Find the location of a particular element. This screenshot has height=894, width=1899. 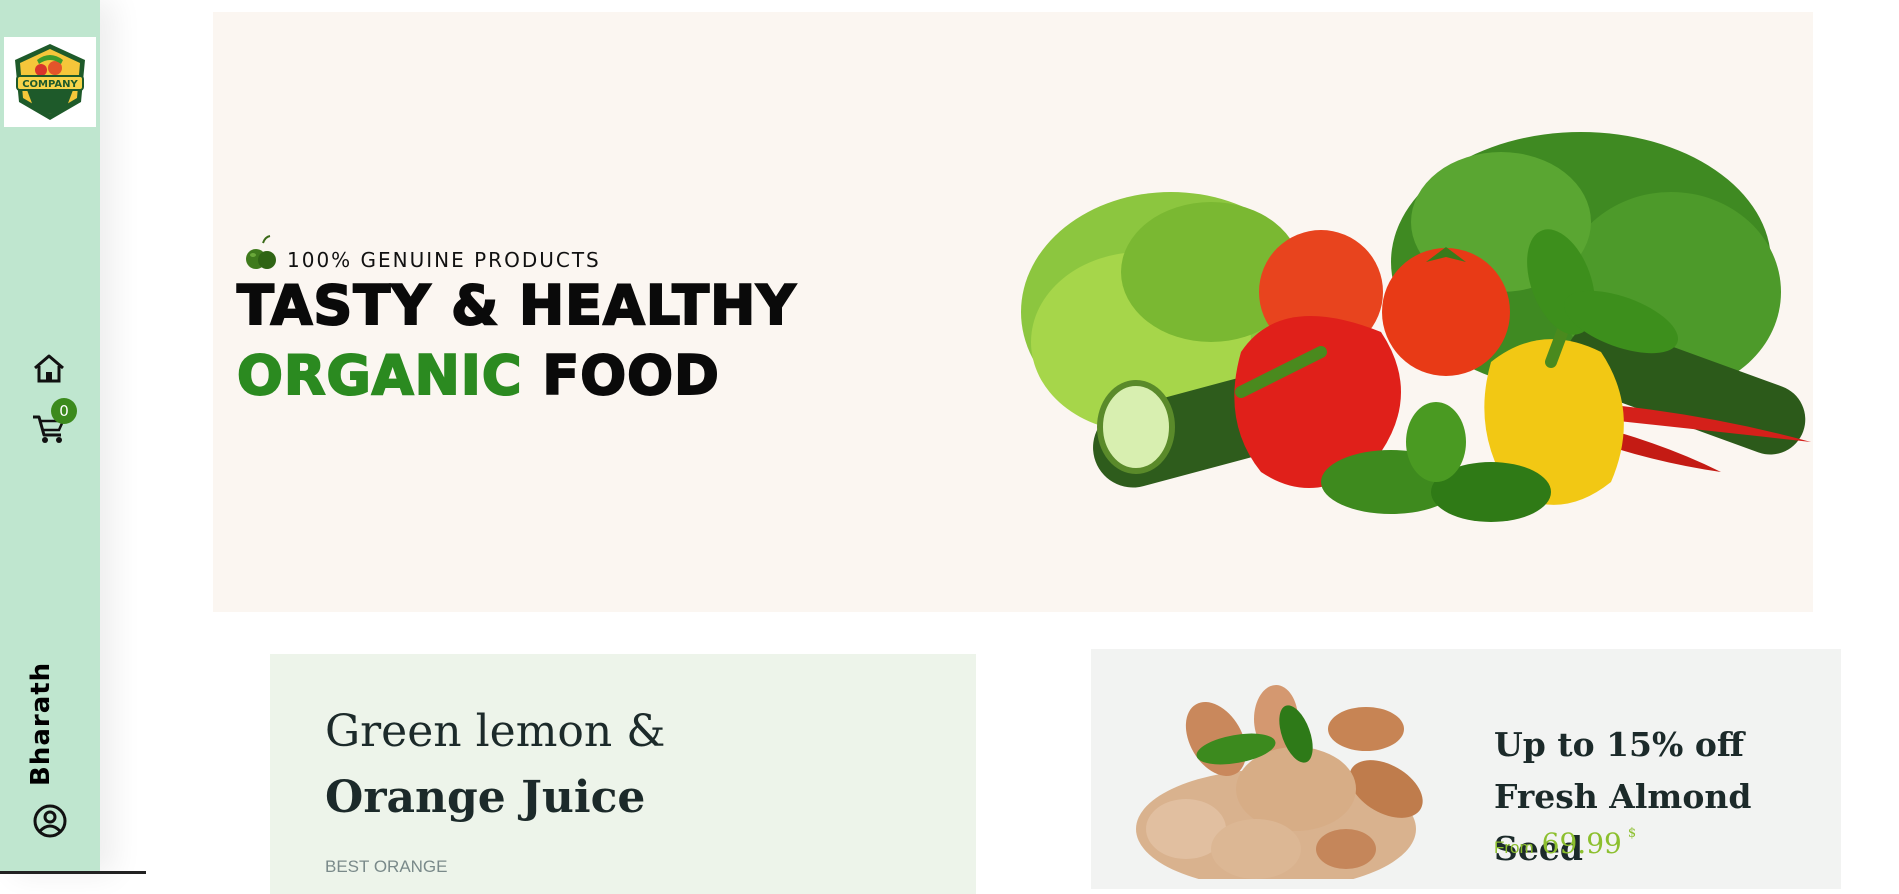

hero-title-line1: TASTY & HEALTHY is located at coordinates (516, 305).